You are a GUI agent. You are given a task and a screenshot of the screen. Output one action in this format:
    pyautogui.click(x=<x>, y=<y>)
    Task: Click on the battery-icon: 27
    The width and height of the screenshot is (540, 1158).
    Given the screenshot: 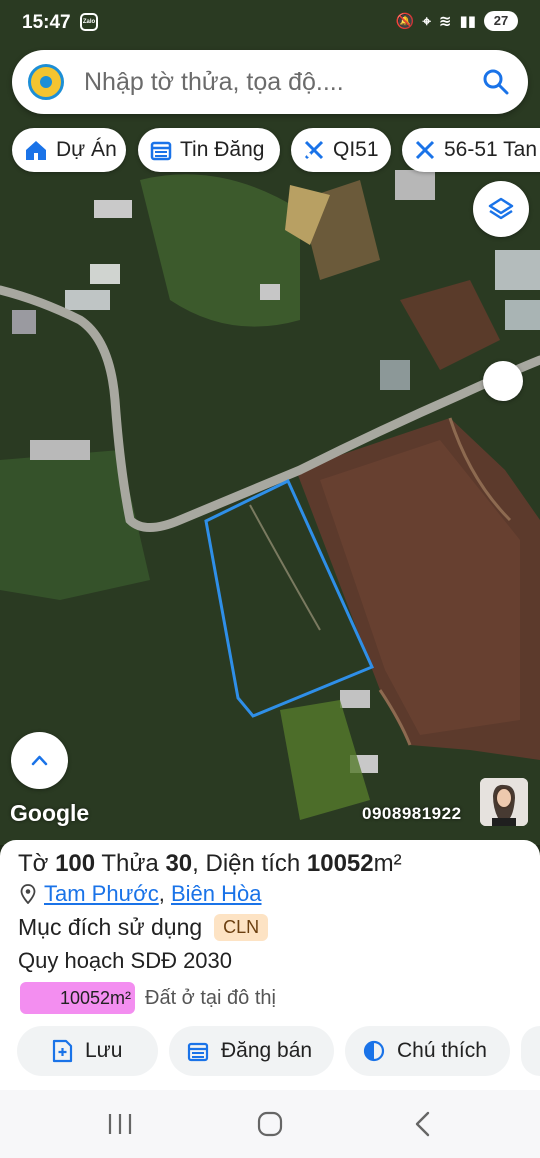 What is the action you would take?
    pyautogui.click(x=501, y=21)
    